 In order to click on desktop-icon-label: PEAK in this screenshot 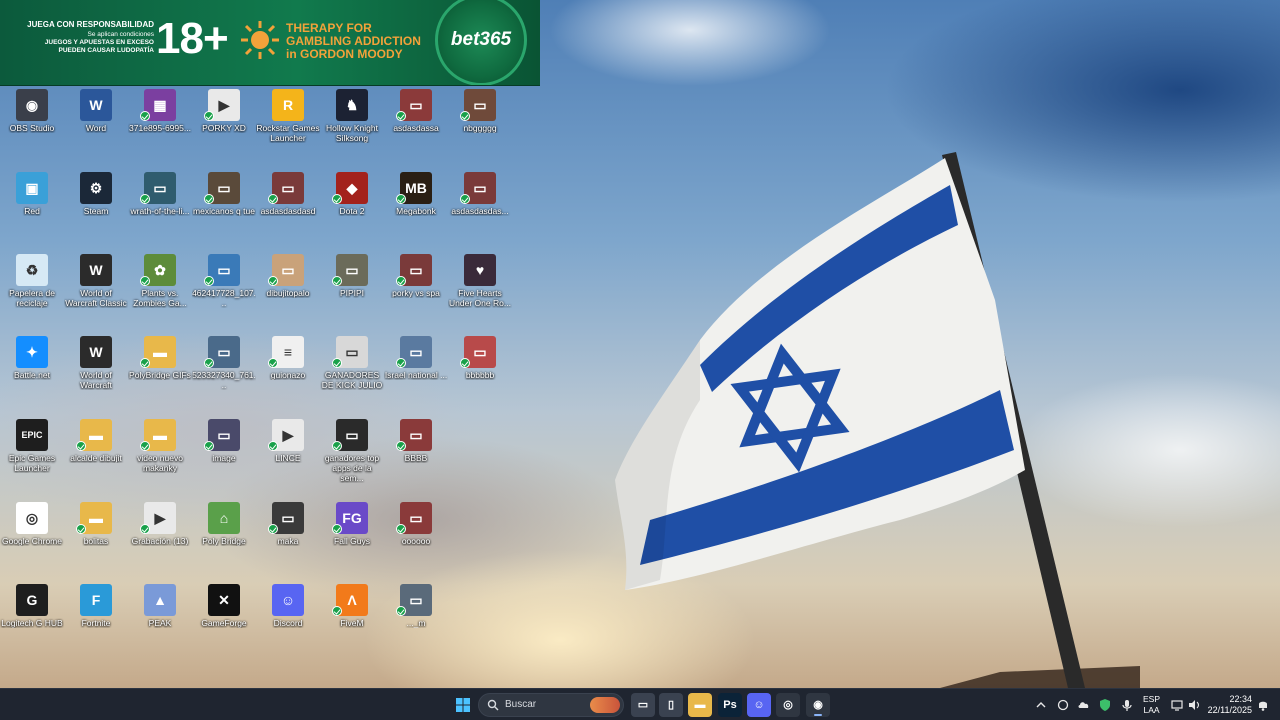, I will do `click(160, 623)`.